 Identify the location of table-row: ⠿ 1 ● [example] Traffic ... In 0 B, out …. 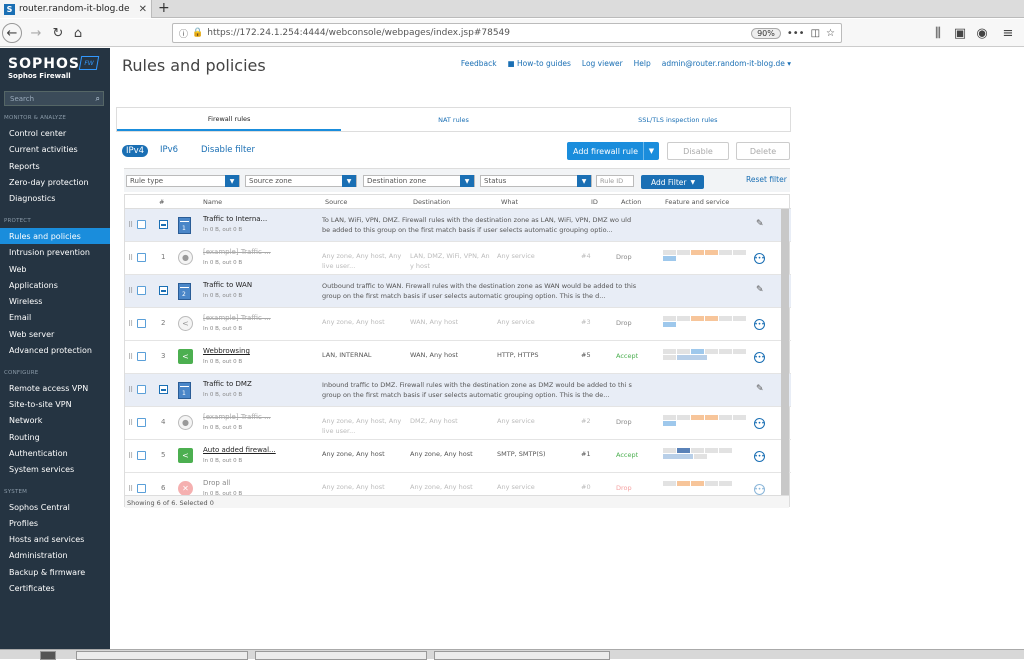
(458, 258).